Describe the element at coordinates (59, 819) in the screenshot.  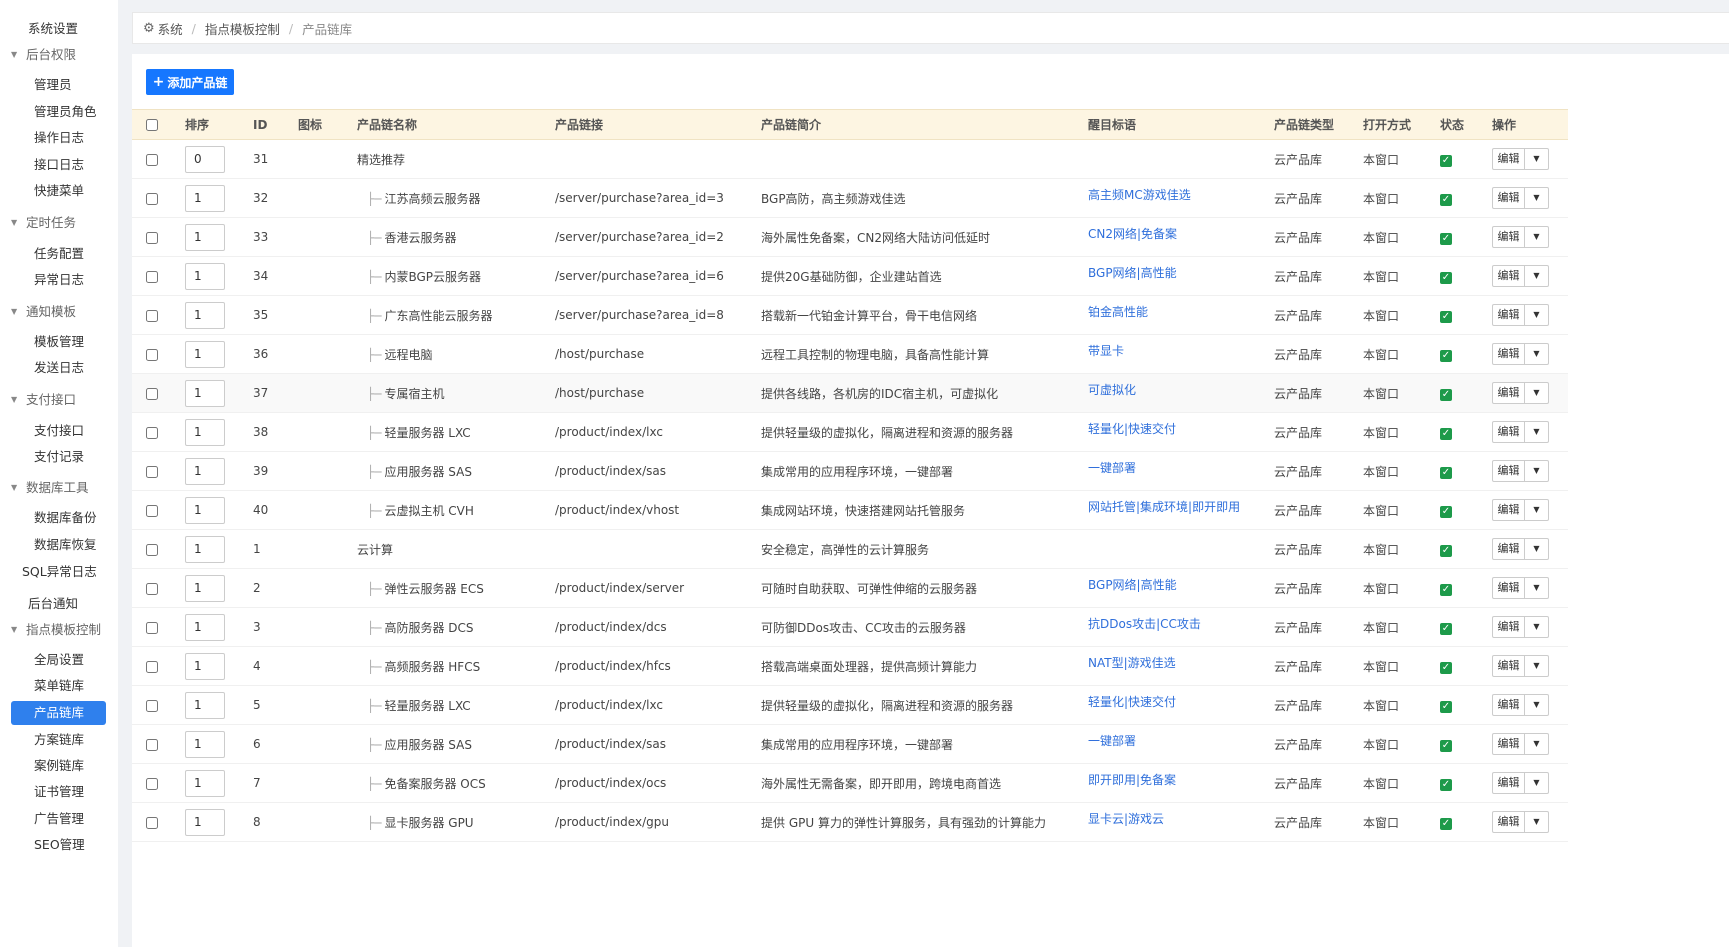
I see `sidebar-item: 广告管理` at that location.